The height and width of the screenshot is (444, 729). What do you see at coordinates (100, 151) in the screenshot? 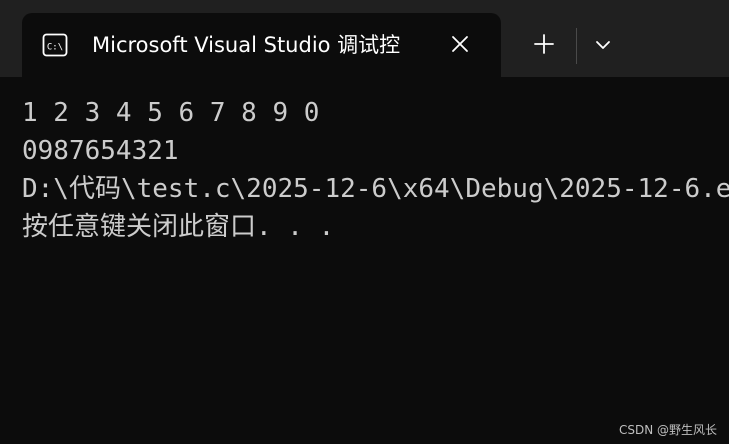
I see `console-line: 0987654321` at bounding box center [100, 151].